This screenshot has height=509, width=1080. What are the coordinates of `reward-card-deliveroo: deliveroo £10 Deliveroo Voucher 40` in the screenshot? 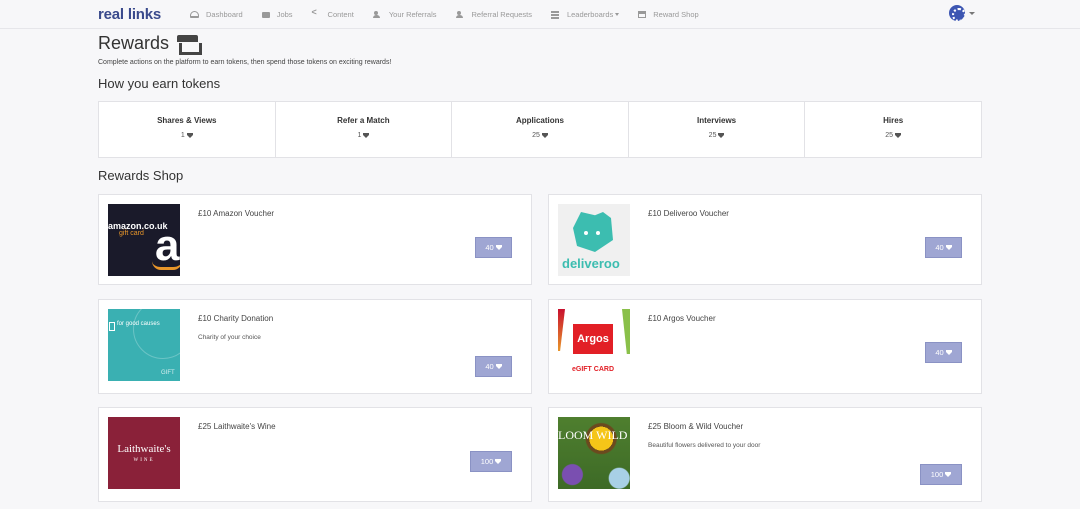 It's located at (765, 239).